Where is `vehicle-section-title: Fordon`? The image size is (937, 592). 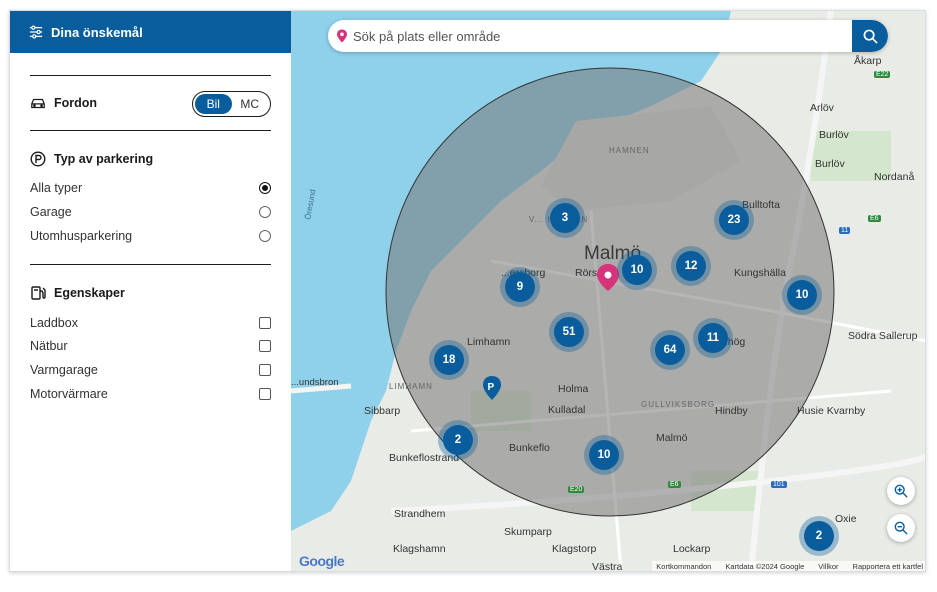
vehicle-section-title: Fordon is located at coordinates (63, 103).